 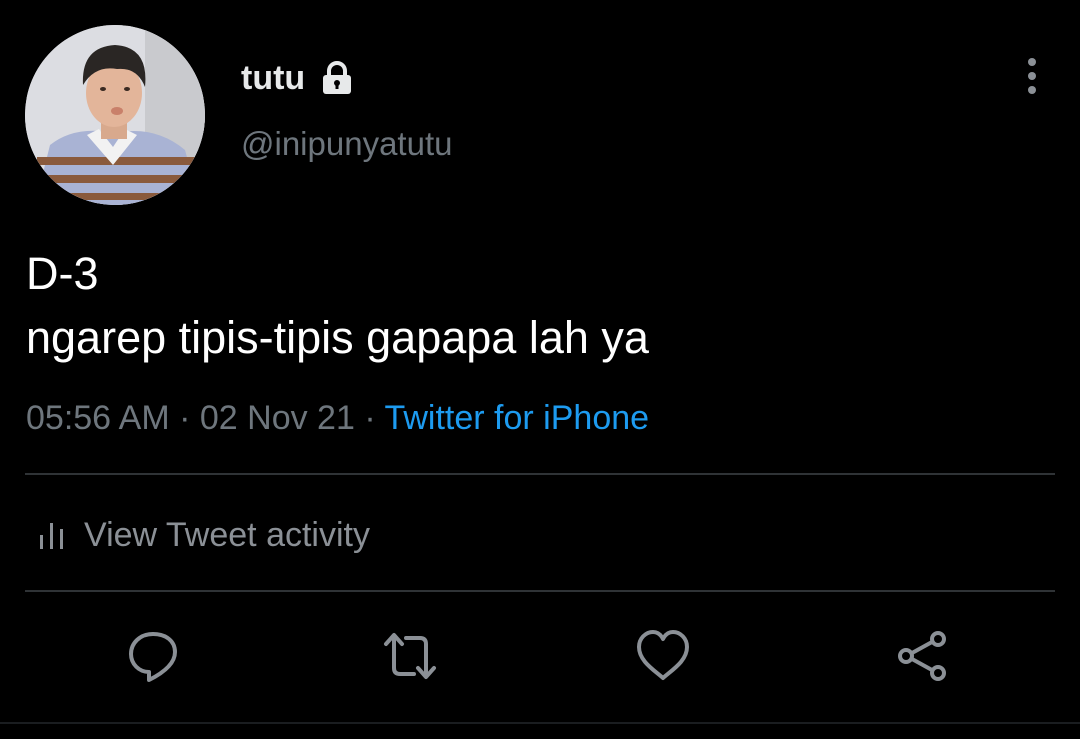 I want to click on tweet-time: 05:56 AM, so click(x=98, y=418).